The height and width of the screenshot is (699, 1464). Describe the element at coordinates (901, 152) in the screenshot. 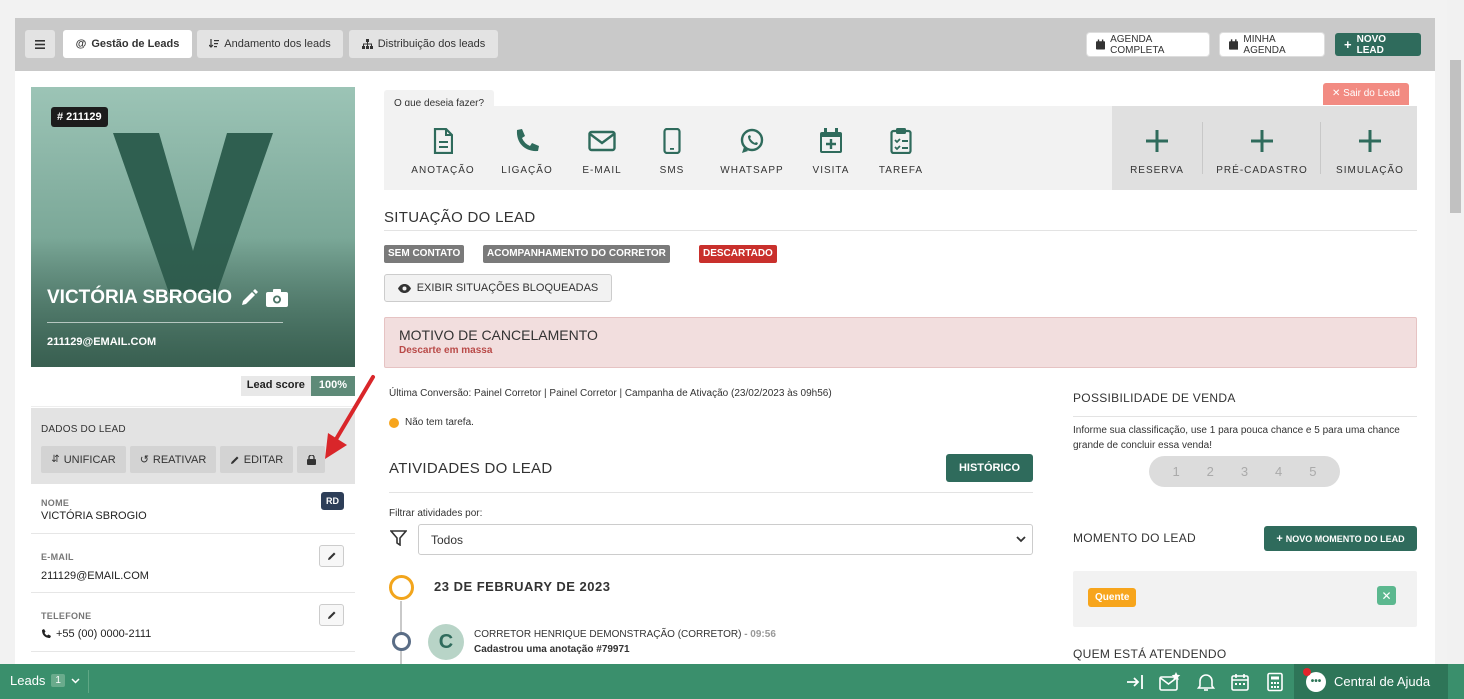

I see `action-tarefa: TAREFA` at that location.